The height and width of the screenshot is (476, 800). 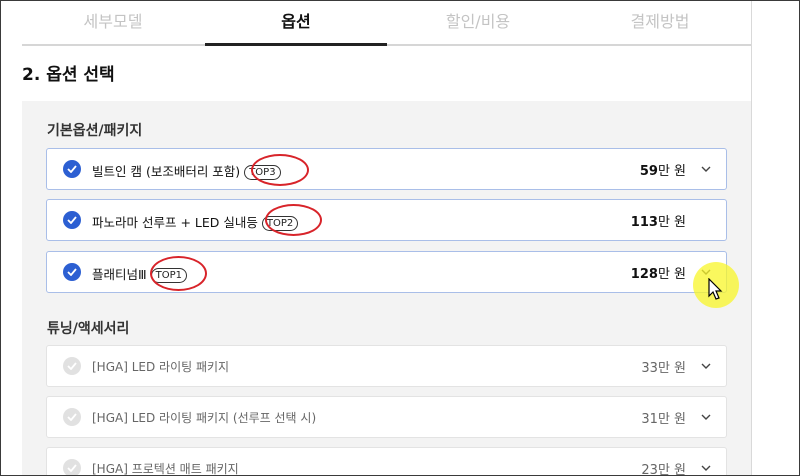 I want to click on rank-badge: TOP1, so click(x=168, y=275).